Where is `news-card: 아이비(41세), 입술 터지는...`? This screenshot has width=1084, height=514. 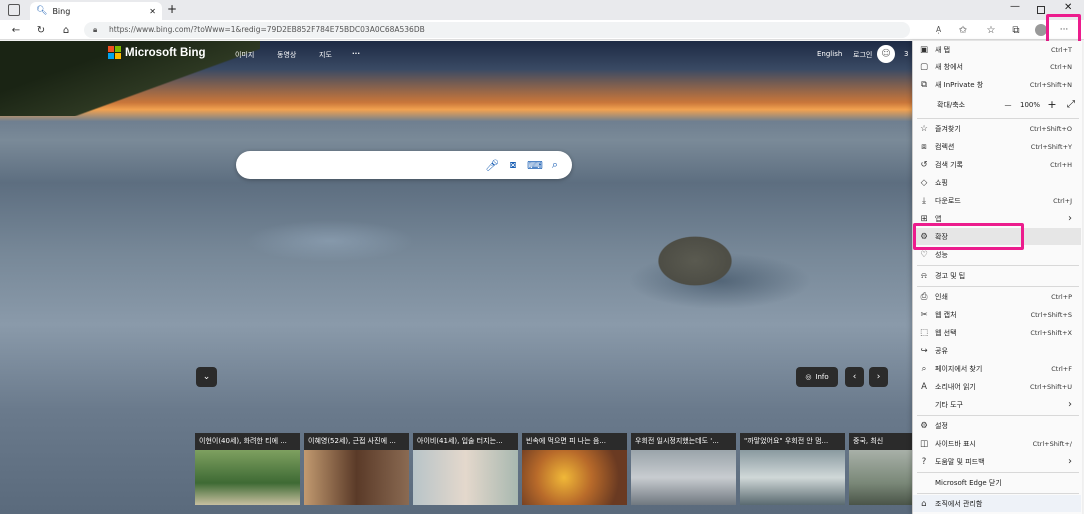 news-card: 아이비(41세), 입술 터지는... is located at coordinates (465, 469).